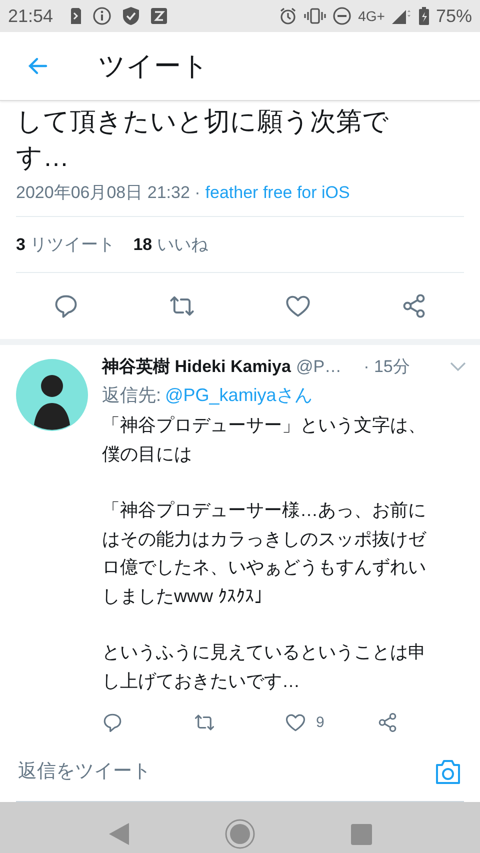 The image size is (480, 853). What do you see at coordinates (131, 16) in the screenshot?
I see `shield-icon` at bounding box center [131, 16].